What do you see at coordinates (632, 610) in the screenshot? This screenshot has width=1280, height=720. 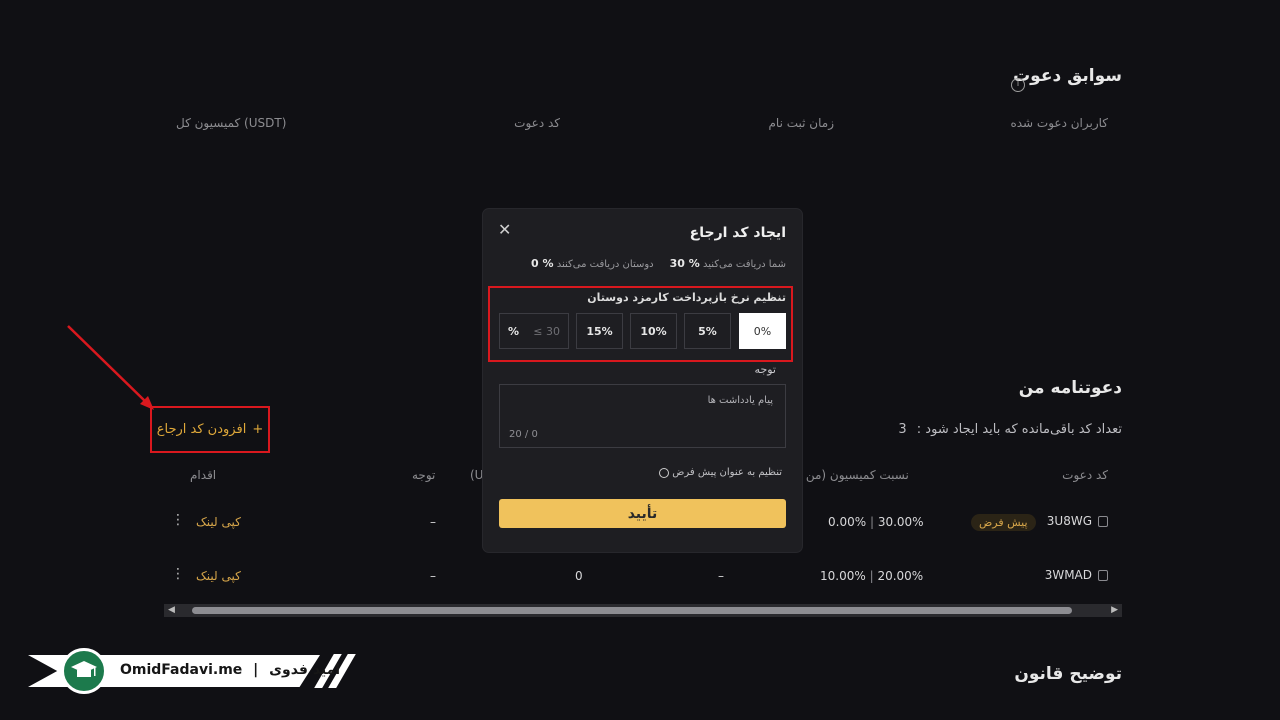 I see `scroll-thumb` at bounding box center [632, 610].